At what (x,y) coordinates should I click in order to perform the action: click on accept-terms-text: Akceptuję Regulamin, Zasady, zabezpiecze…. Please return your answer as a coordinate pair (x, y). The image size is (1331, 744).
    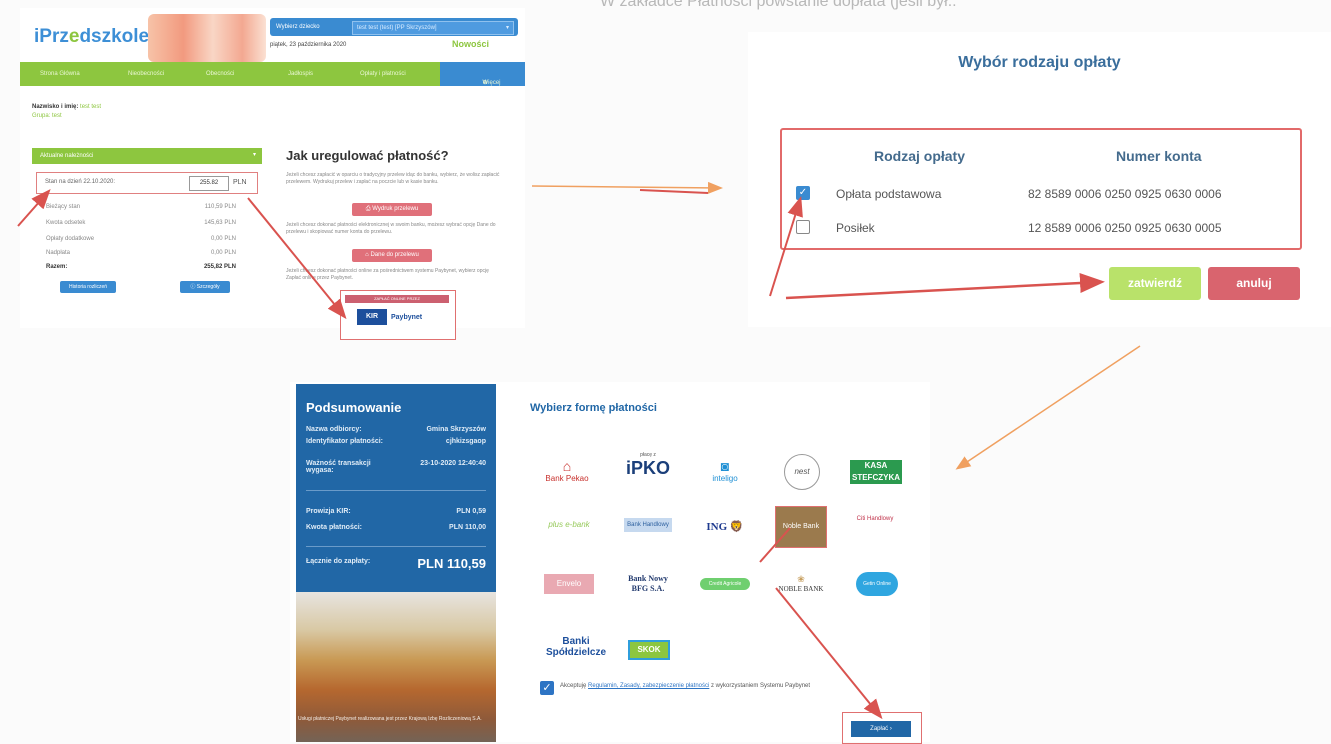
    Looking at the image, I should click on (685, 686).